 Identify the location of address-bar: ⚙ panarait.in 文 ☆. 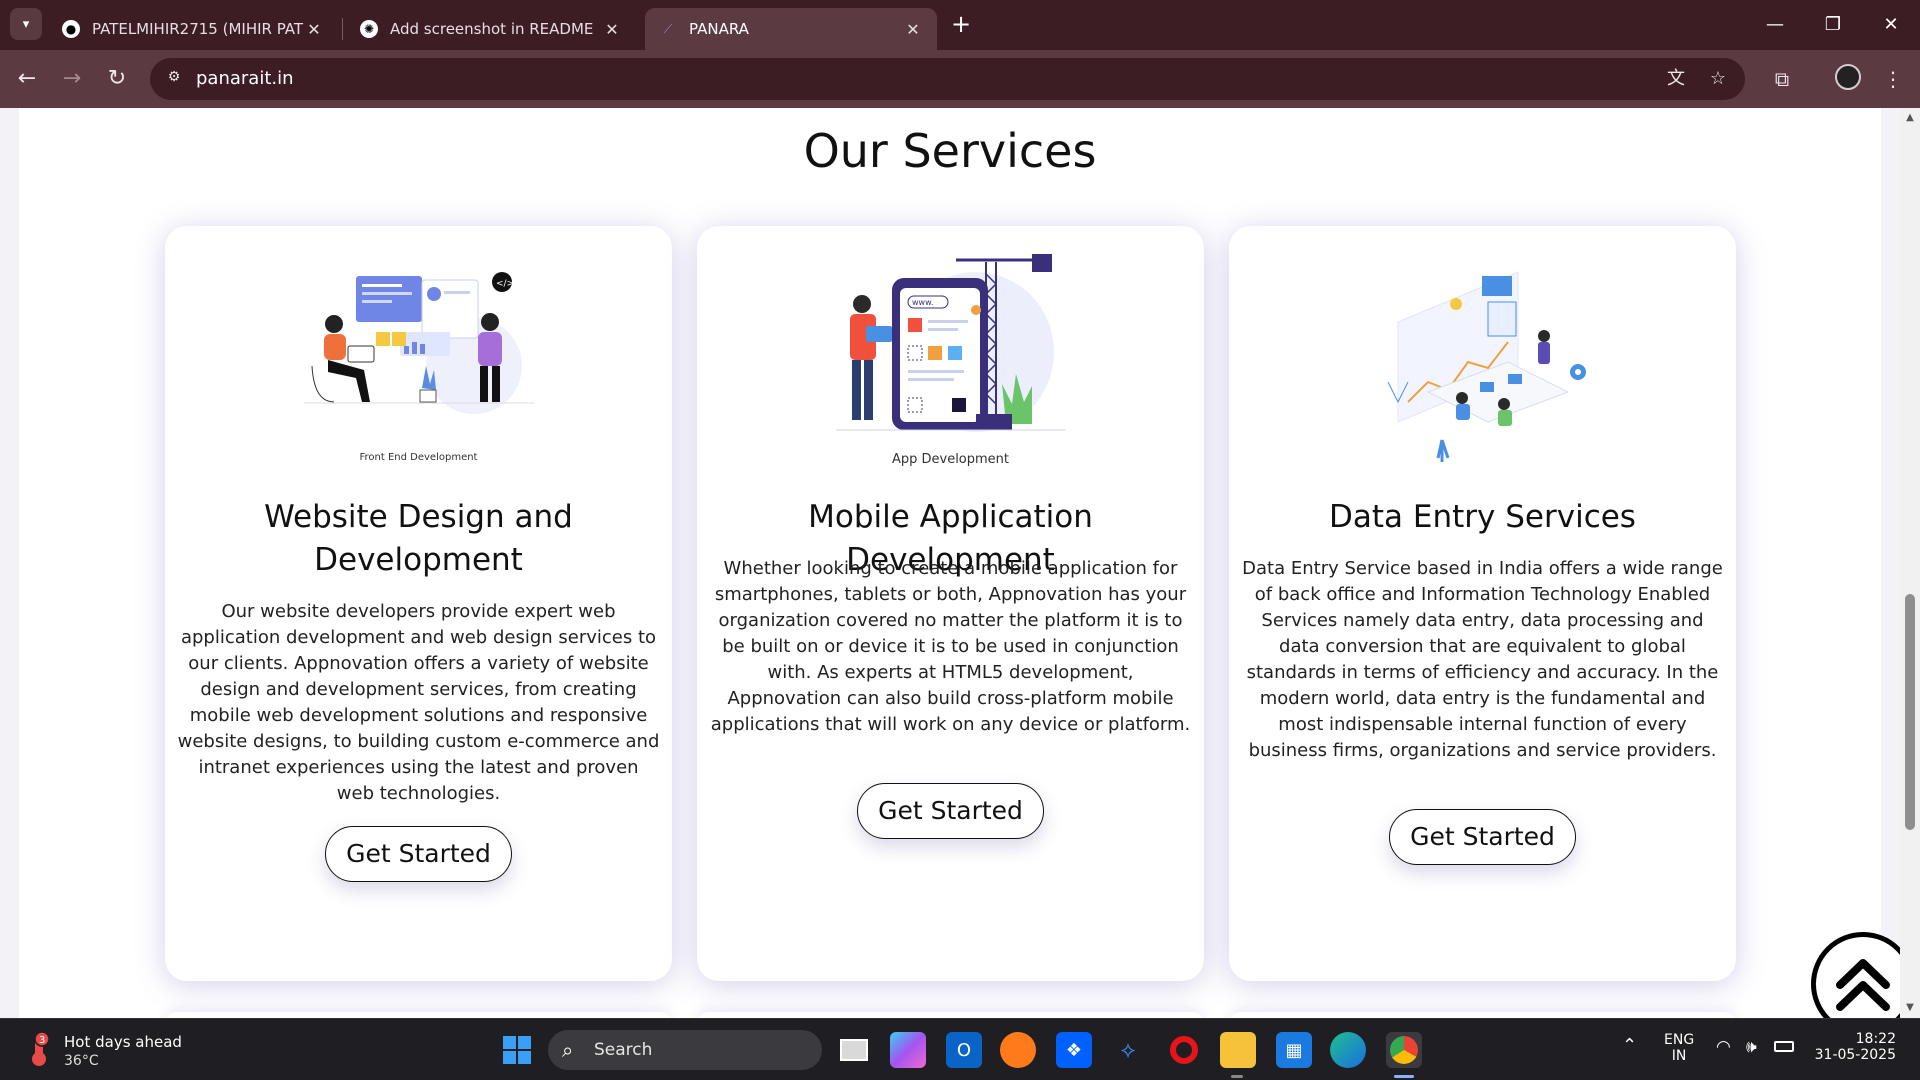
(947, 79).